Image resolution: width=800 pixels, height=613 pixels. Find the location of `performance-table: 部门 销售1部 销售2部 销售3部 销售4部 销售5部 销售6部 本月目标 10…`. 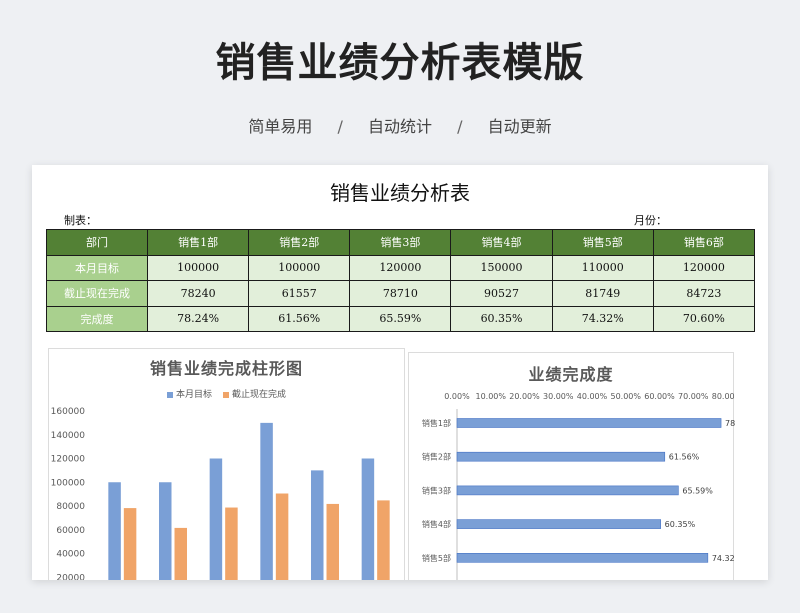

performance-table: 部门 销售1部 销售2部 销售3部 销售4部 销售5部 销售6部 本月目标 10… is located at coordinates (401, 280).